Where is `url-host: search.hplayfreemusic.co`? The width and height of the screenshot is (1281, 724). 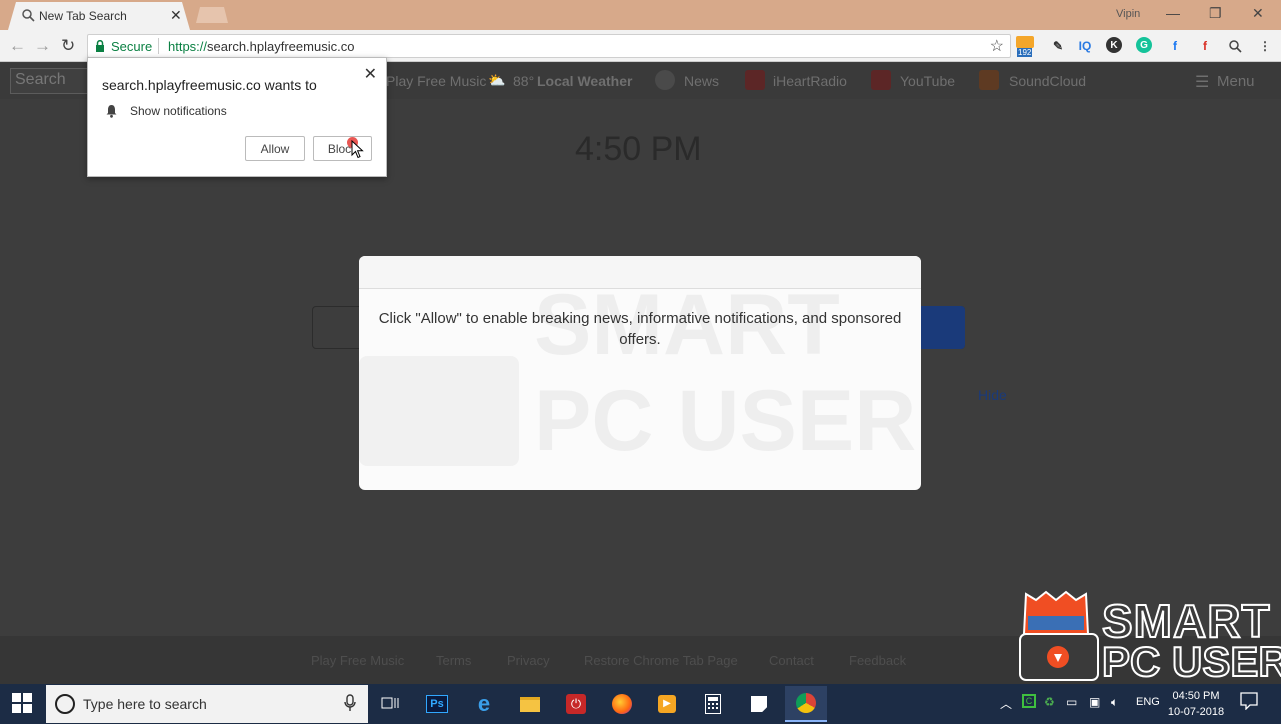 url-host: search.hplayfreemusic.co is located at coordinates (281, 46).